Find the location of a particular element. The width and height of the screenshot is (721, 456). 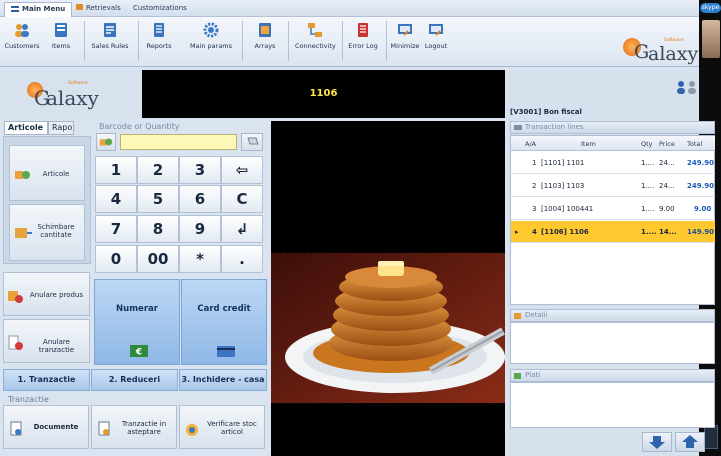

key-1: 1 is located at coordinates (116, 170).